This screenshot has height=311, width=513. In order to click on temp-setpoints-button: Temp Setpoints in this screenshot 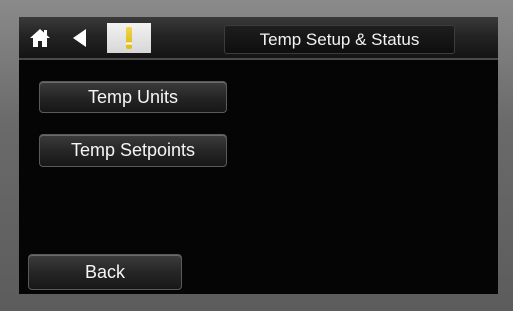, I will do `click(133, 150)`.